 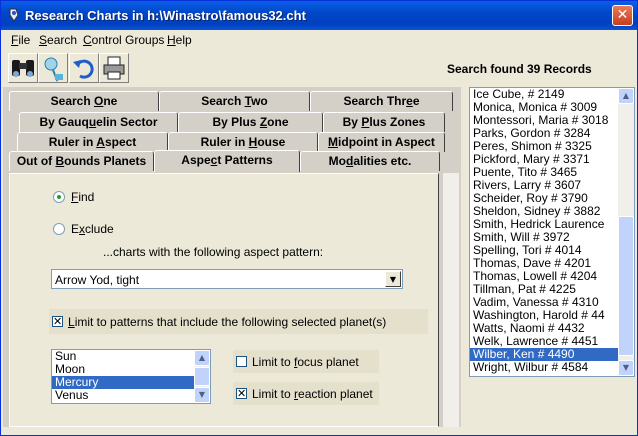 What do you see at coordinates (544, 341) in the screenshot?
I see `record-item: Welk, Lawrence # 4451` at bounding box center [544, 341].